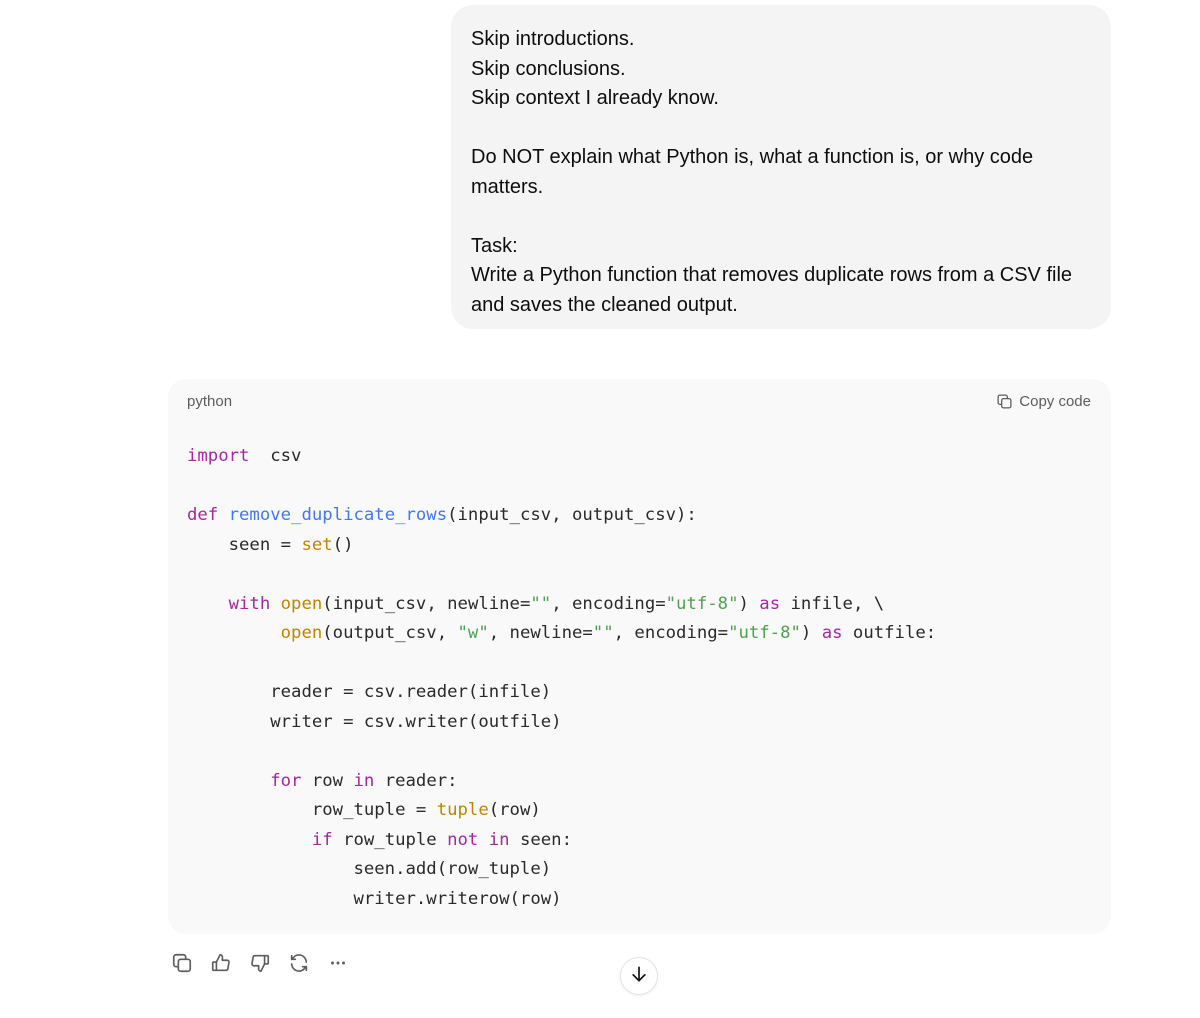 Image resolution: width=1200 pixels, height=1018 pixels. Describe the element at coordinates (322, 839) in the screenshot. I see `code-token: if` at that location.